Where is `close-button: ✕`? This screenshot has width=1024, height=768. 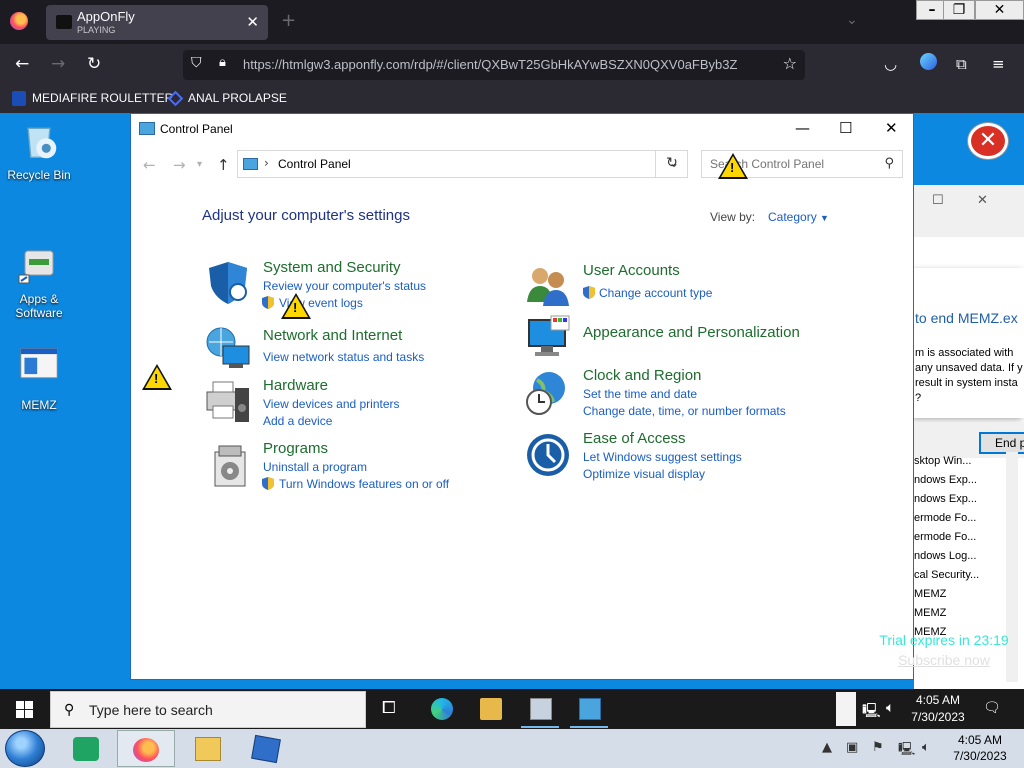
close-button: ✕ is located at coordinates (999, 10).